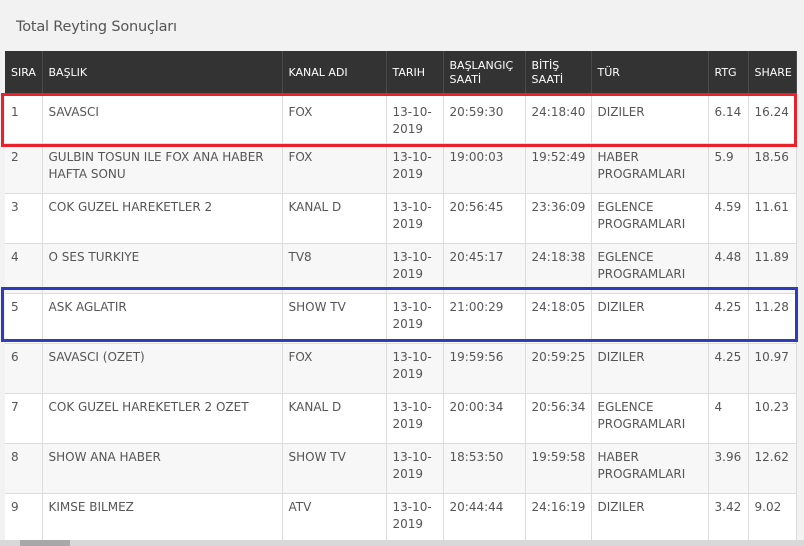 This screenshot has width=804, height=546. Describe the element at coordinates (162, 218) in the screenshot. I see `cell-title: COK GUZEL HAREKETLER 2` at that location.